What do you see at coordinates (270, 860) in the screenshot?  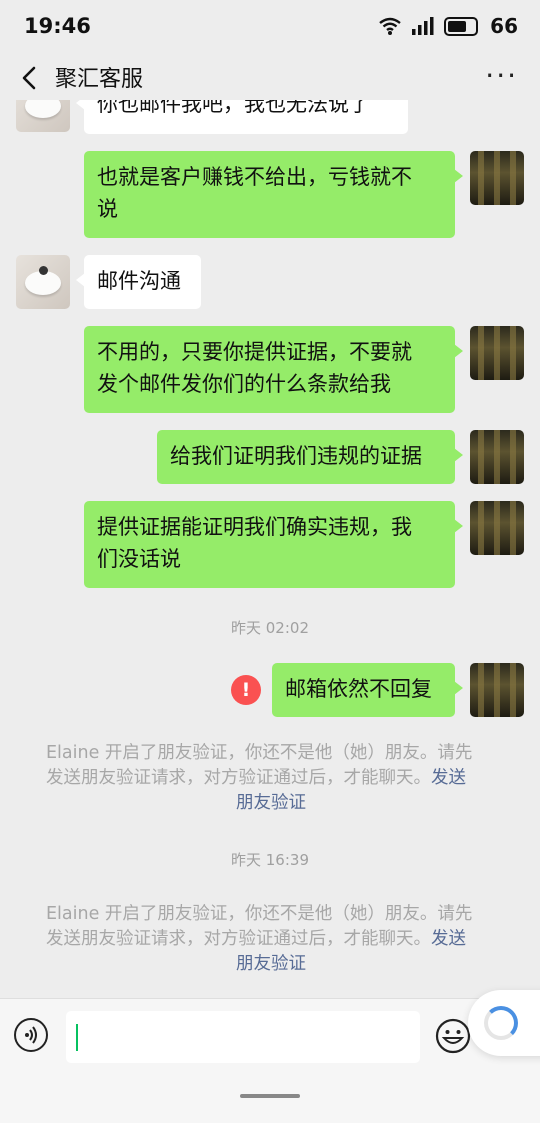 I see `timestamp: 昨天 16:39` at bounding box center [270, 860].